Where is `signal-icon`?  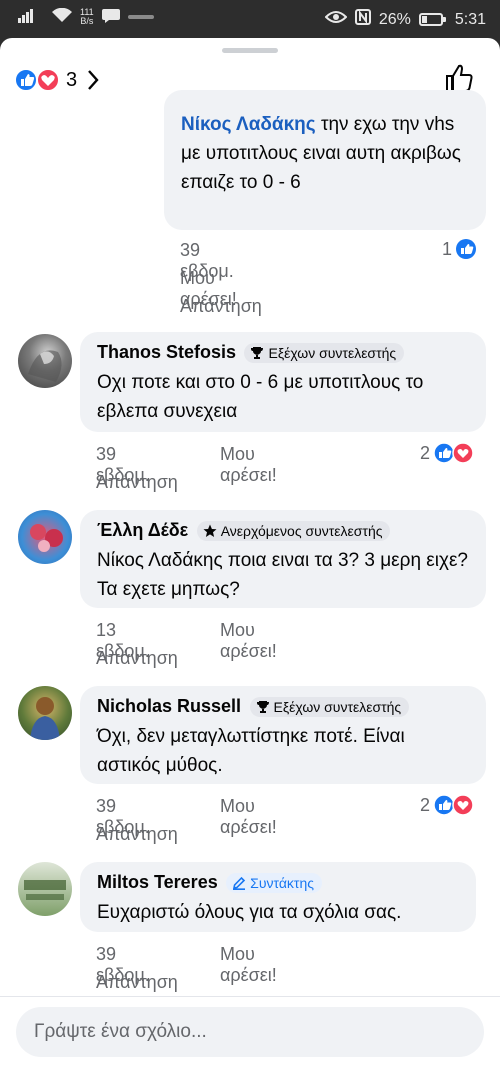 signal-icon is located at coordinates (31, 17).